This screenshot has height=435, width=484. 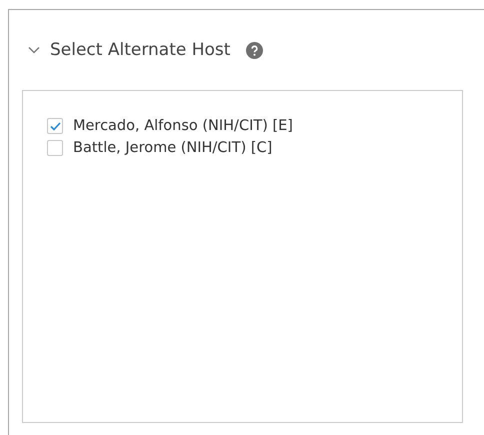 What do you see at coordinates (140, 50) in the screenshot?
I see `section-title: Select Alternate Host` at bounding box center [140, 50].